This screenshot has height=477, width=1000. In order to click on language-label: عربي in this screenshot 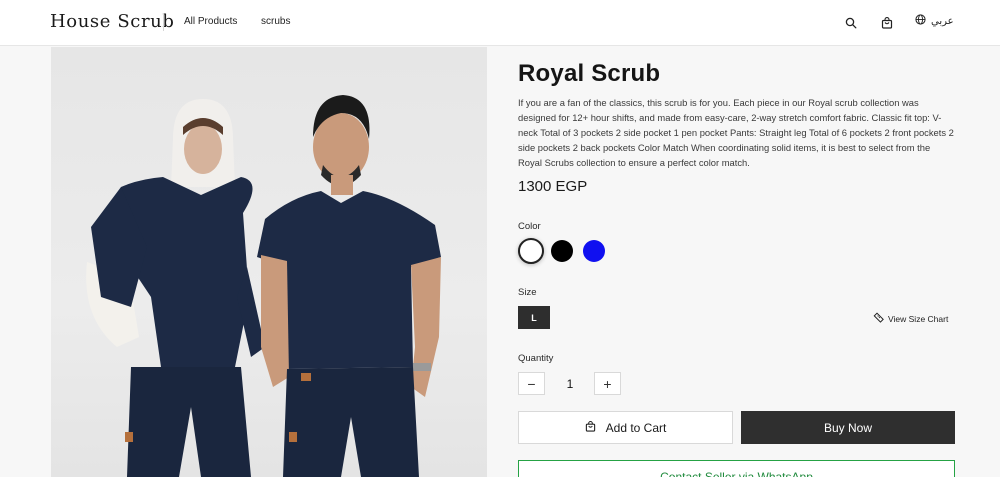, I will do `click(942, 21)`.